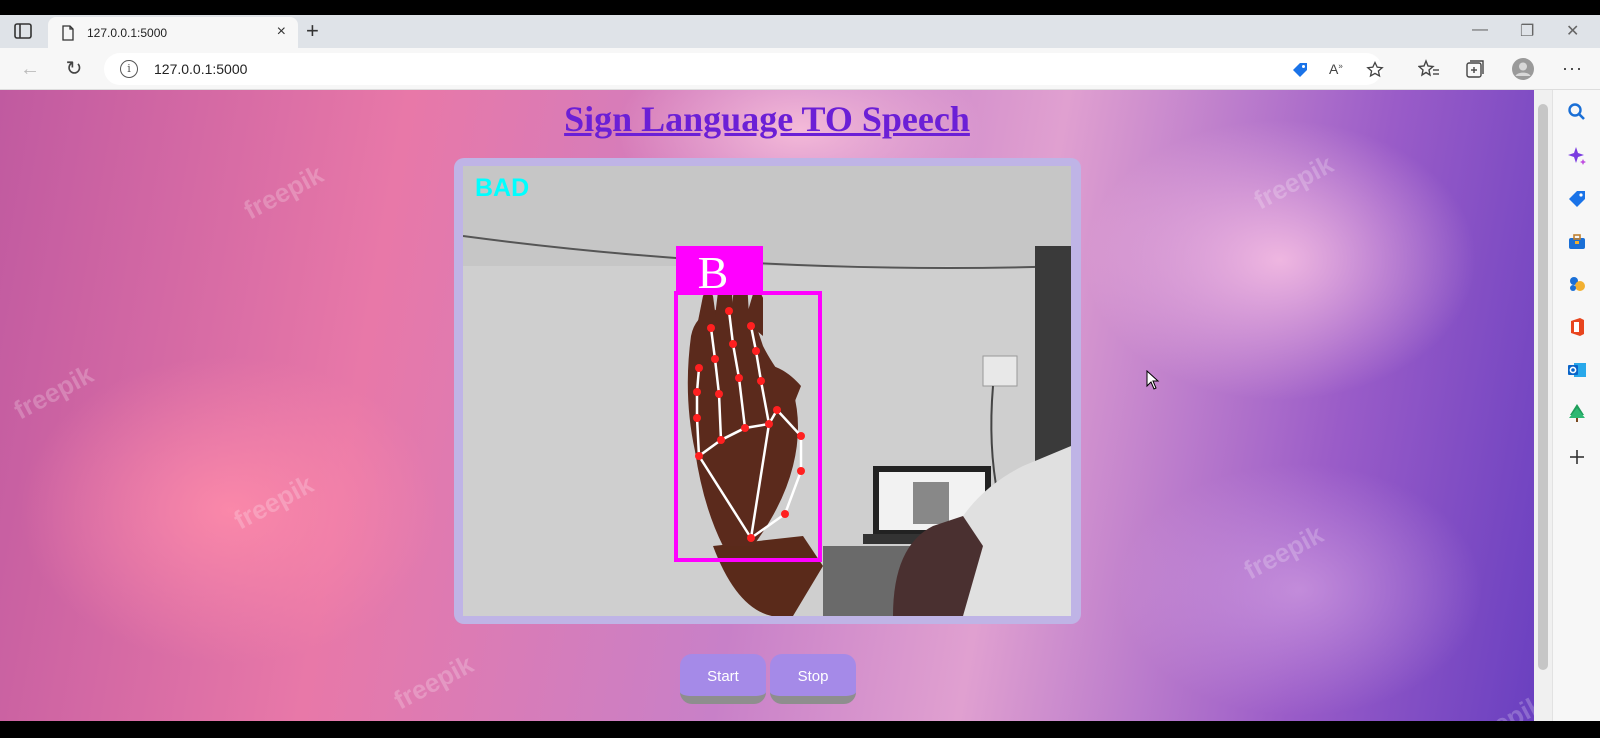 This screenshot has height=738, width=1600. What do you see at coordinates (1577, 156) in the screenshot?
I see `copilot-icon` at bounding box center [1577, 156].